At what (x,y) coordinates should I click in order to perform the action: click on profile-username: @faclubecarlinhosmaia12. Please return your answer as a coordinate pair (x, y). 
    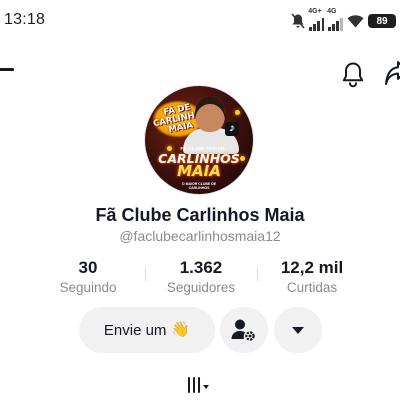
    Looking at the image, I should click on (200, 236).